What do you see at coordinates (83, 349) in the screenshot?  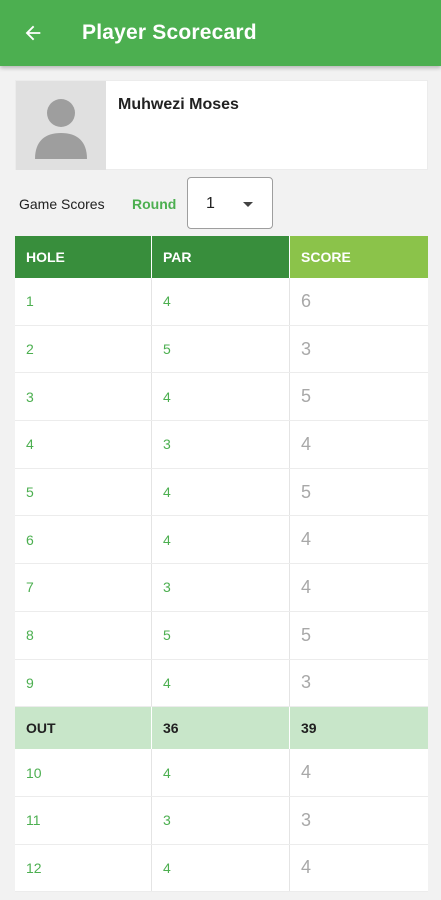 I see `hole-number: 2` at bounding box center [83, 349].